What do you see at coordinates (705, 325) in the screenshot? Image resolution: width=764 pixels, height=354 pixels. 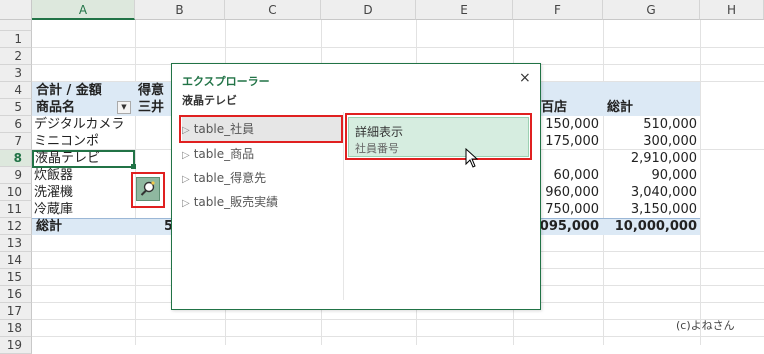 I see `copyright-text: (c)よねさん` at bounding box center [705, 325].